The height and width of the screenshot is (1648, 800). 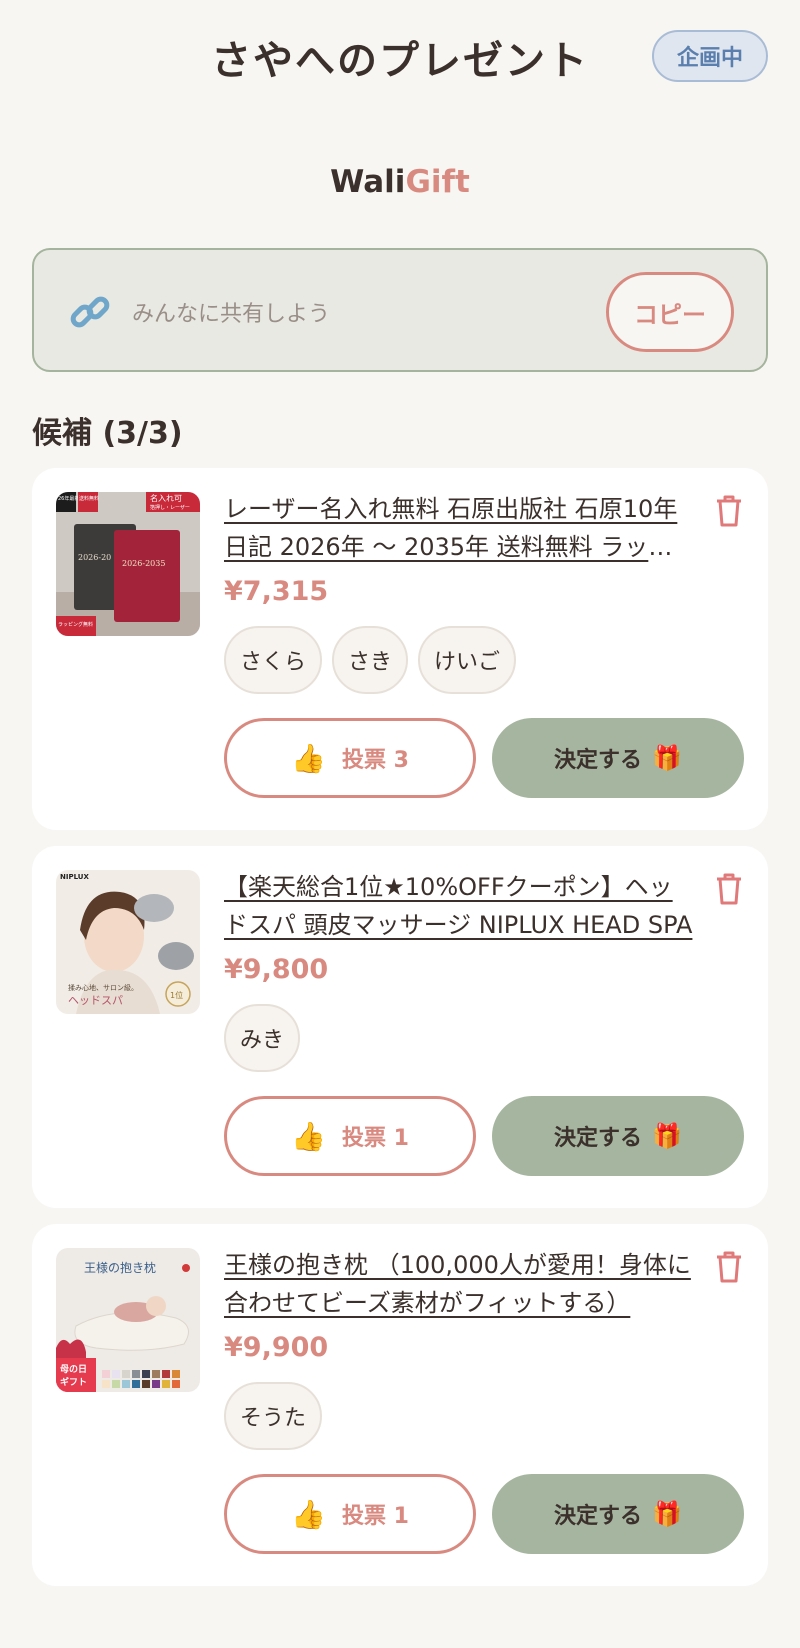 I want to click on share-text: みんなに共有しよう, so click(x=231, y=314).